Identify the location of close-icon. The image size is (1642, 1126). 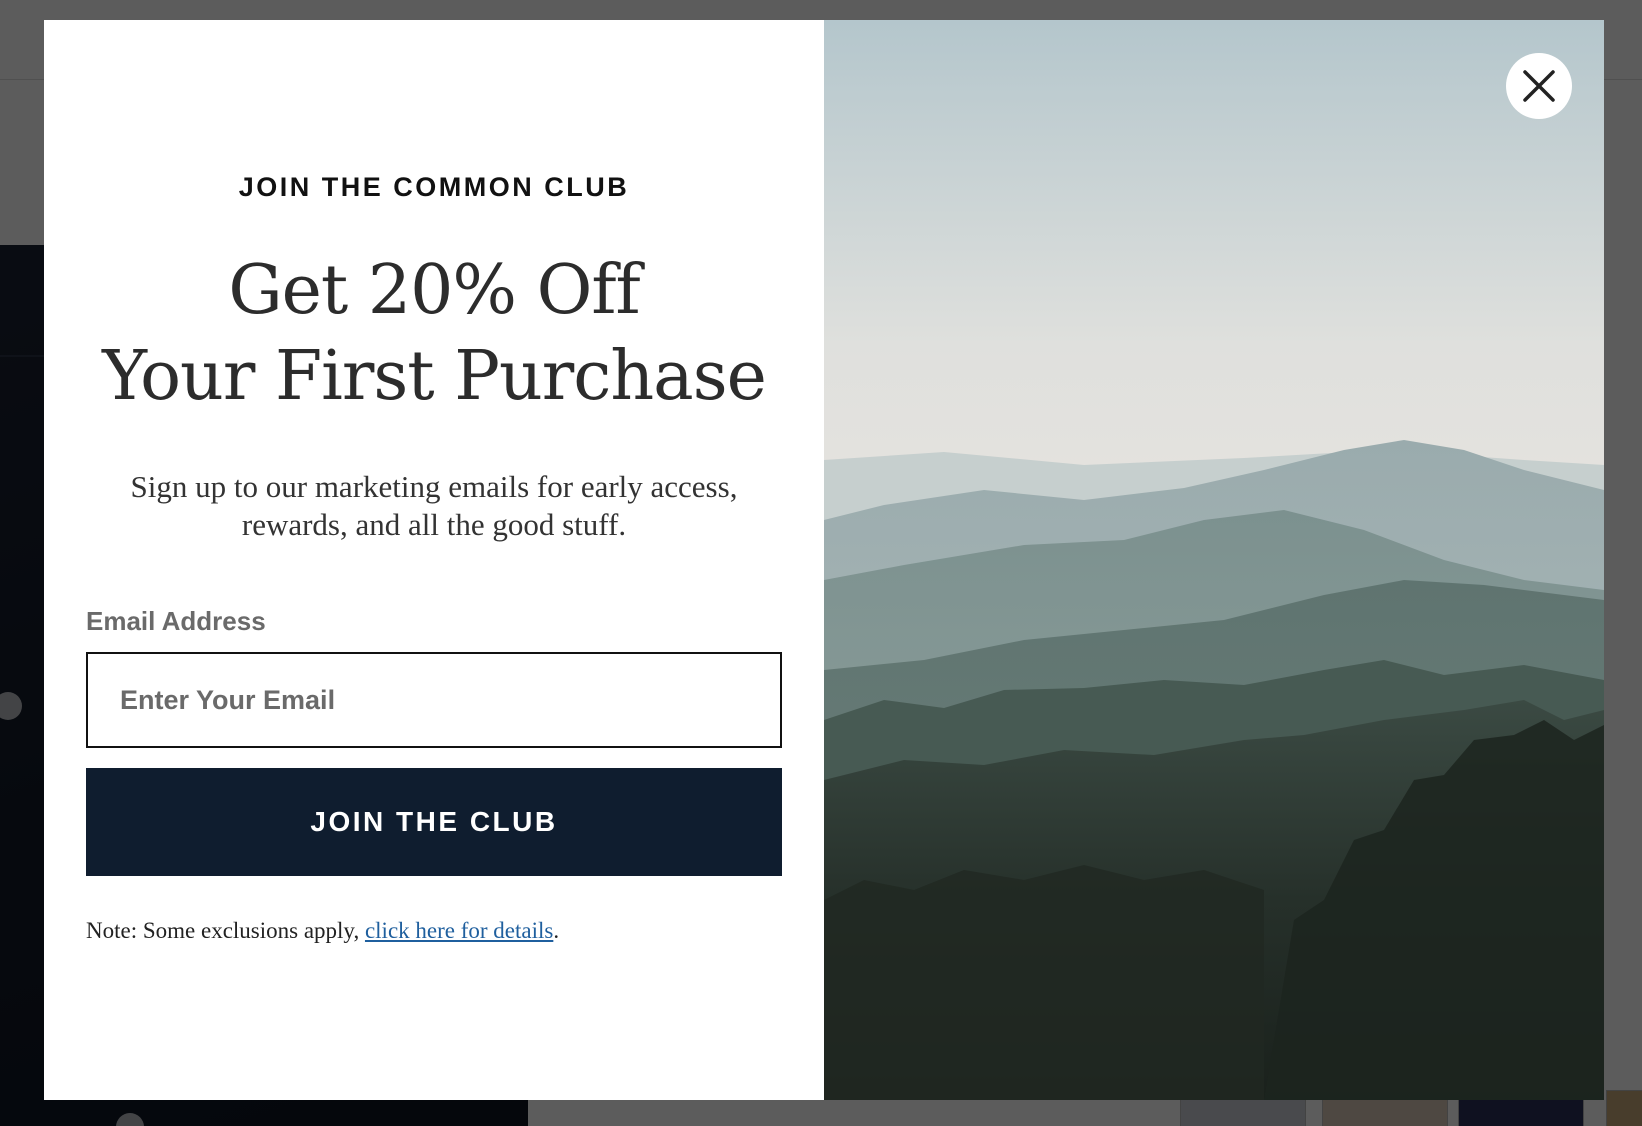
(1539, 86).